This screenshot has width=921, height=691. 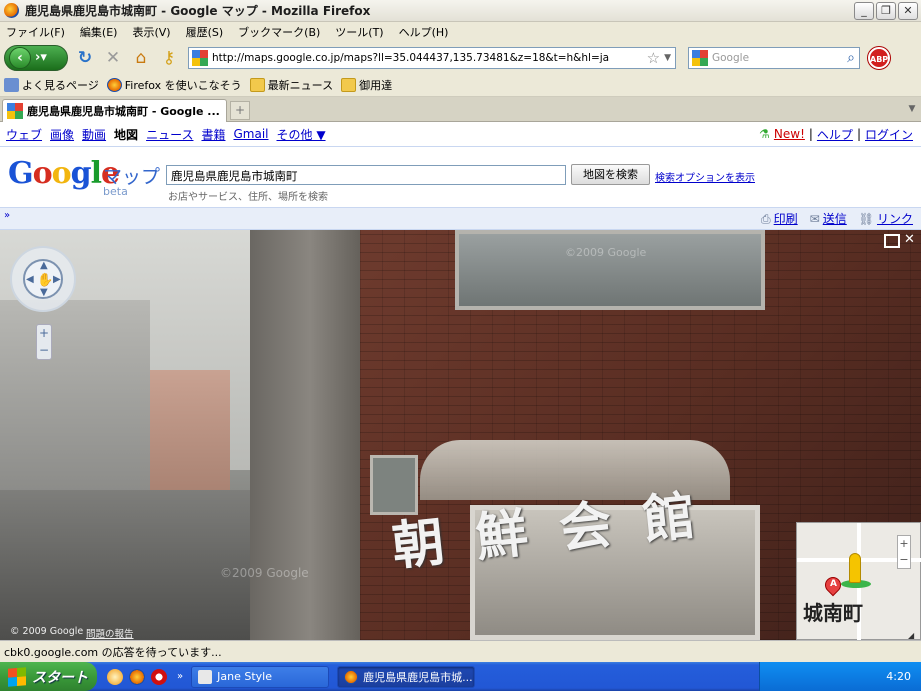 What do you see at coordinates (205, 32) in the screenshot?
I see `menu-history: 履歴(S)` at bounding box center [205, 32].